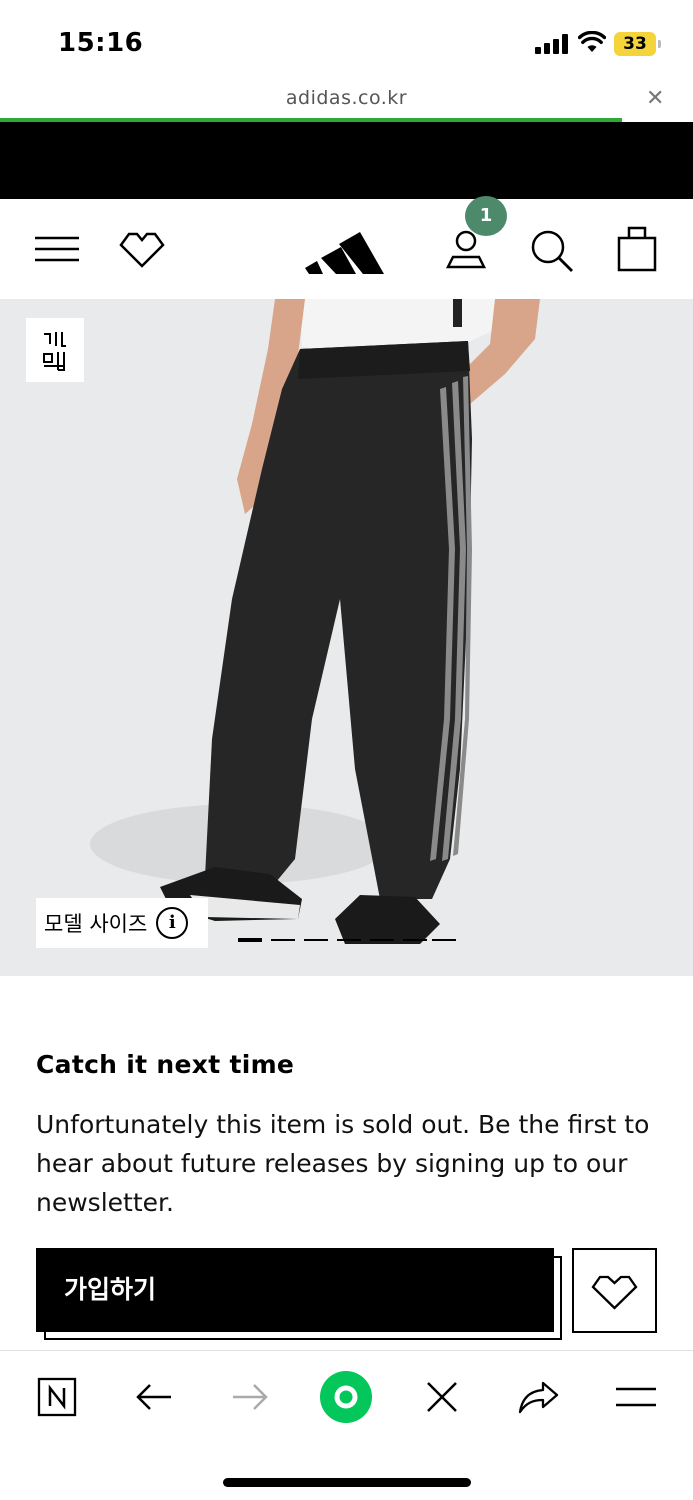  What do you see at coordinates (57, 1397) in the screenshot?
I see `naver-icon` at bounding box center [57, 1397].